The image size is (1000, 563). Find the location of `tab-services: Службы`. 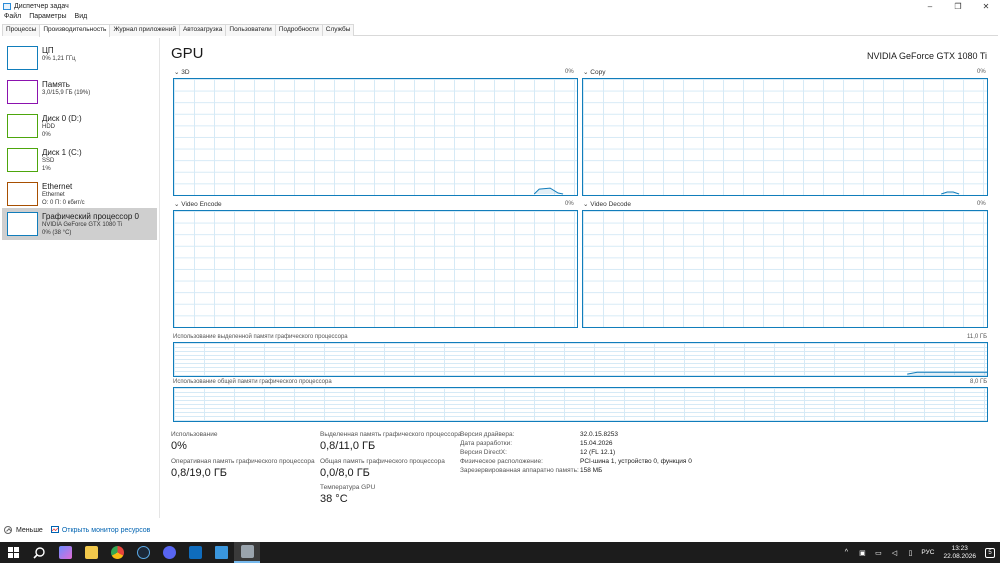

tab-services: Службы is located at coordinates (338, 30).